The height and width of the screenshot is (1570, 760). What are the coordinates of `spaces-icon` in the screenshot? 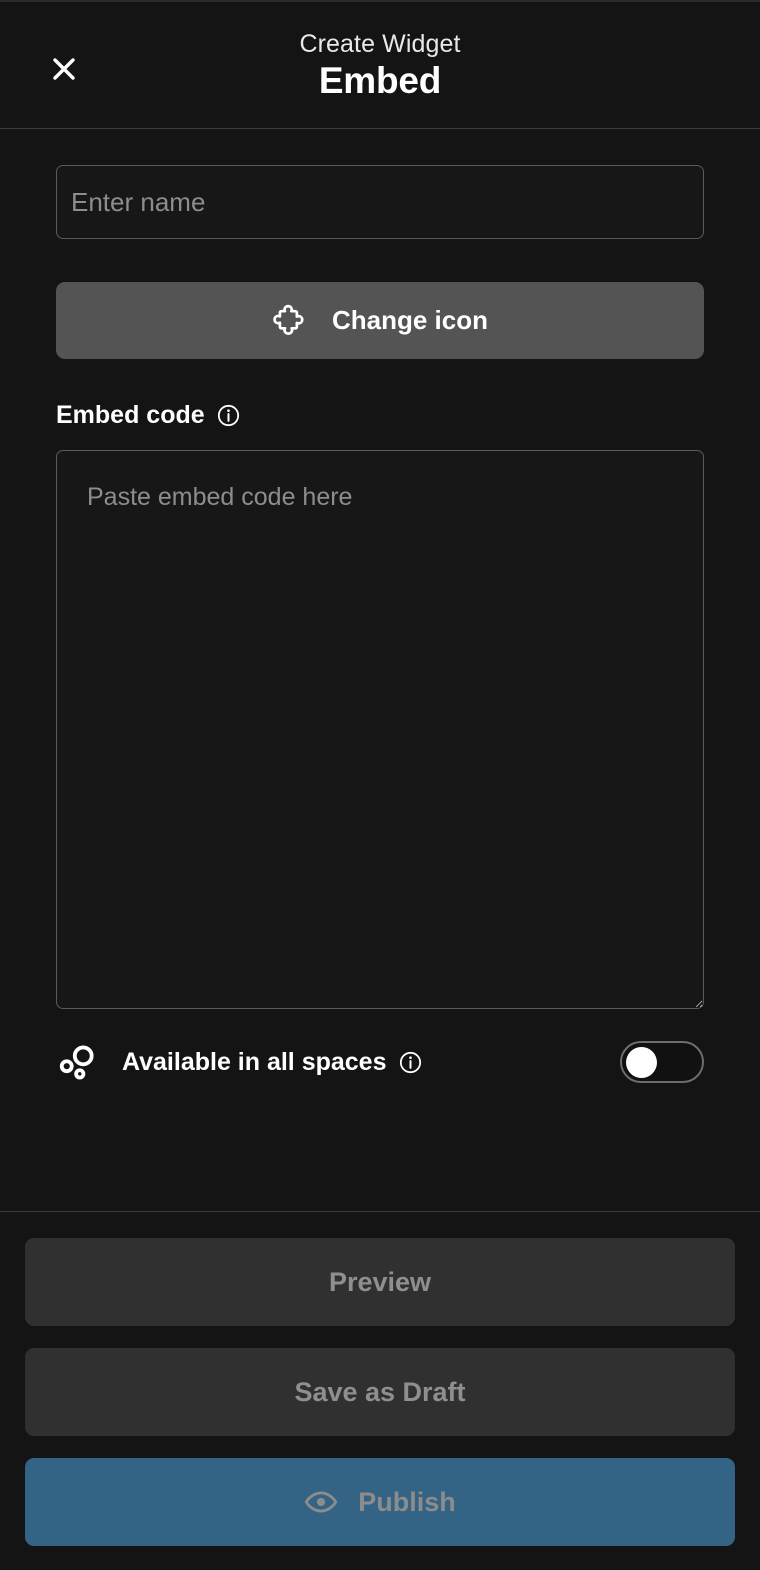 It's located at (76, 1062).